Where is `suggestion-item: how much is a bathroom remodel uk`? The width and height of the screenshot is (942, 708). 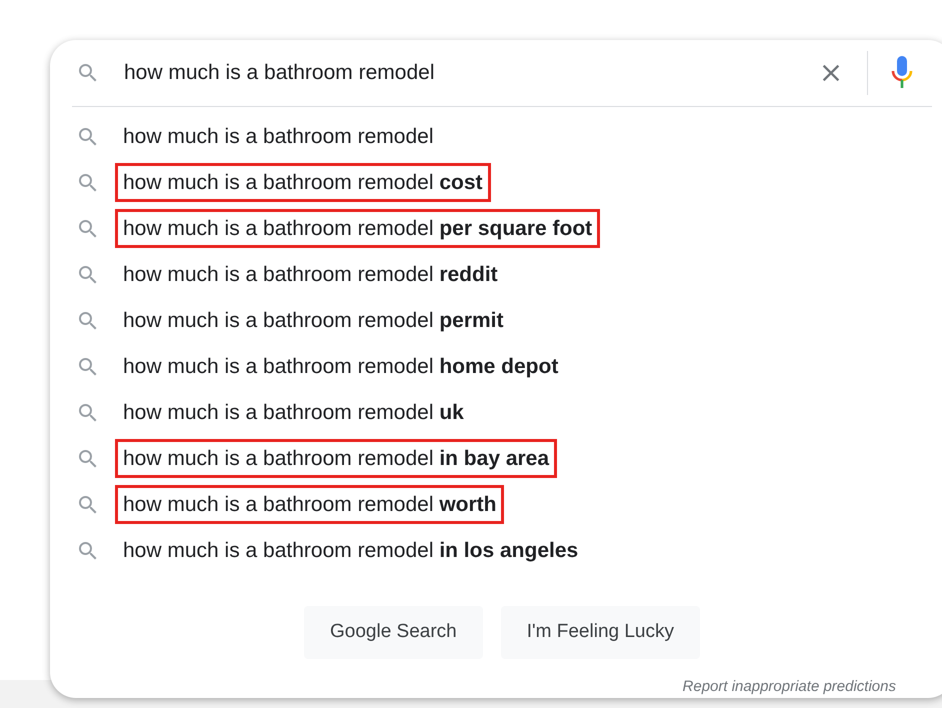
suggestion-item: how much is a bathroom remodel uk is located at coordinates (293, 412).